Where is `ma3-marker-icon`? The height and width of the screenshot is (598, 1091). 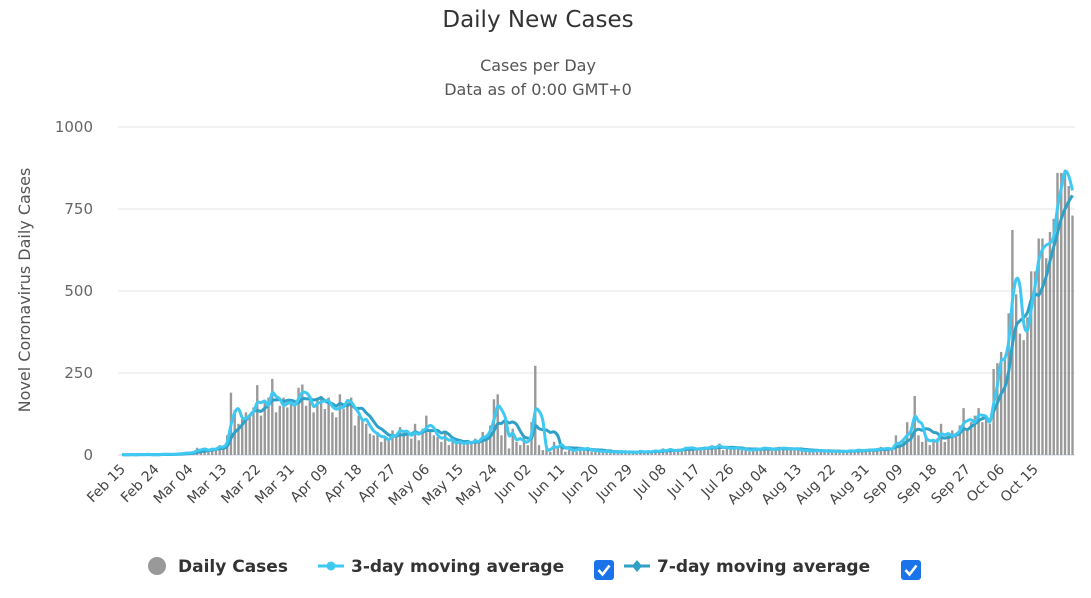
ma3-marker-icon is located at coordinates (331, 566).